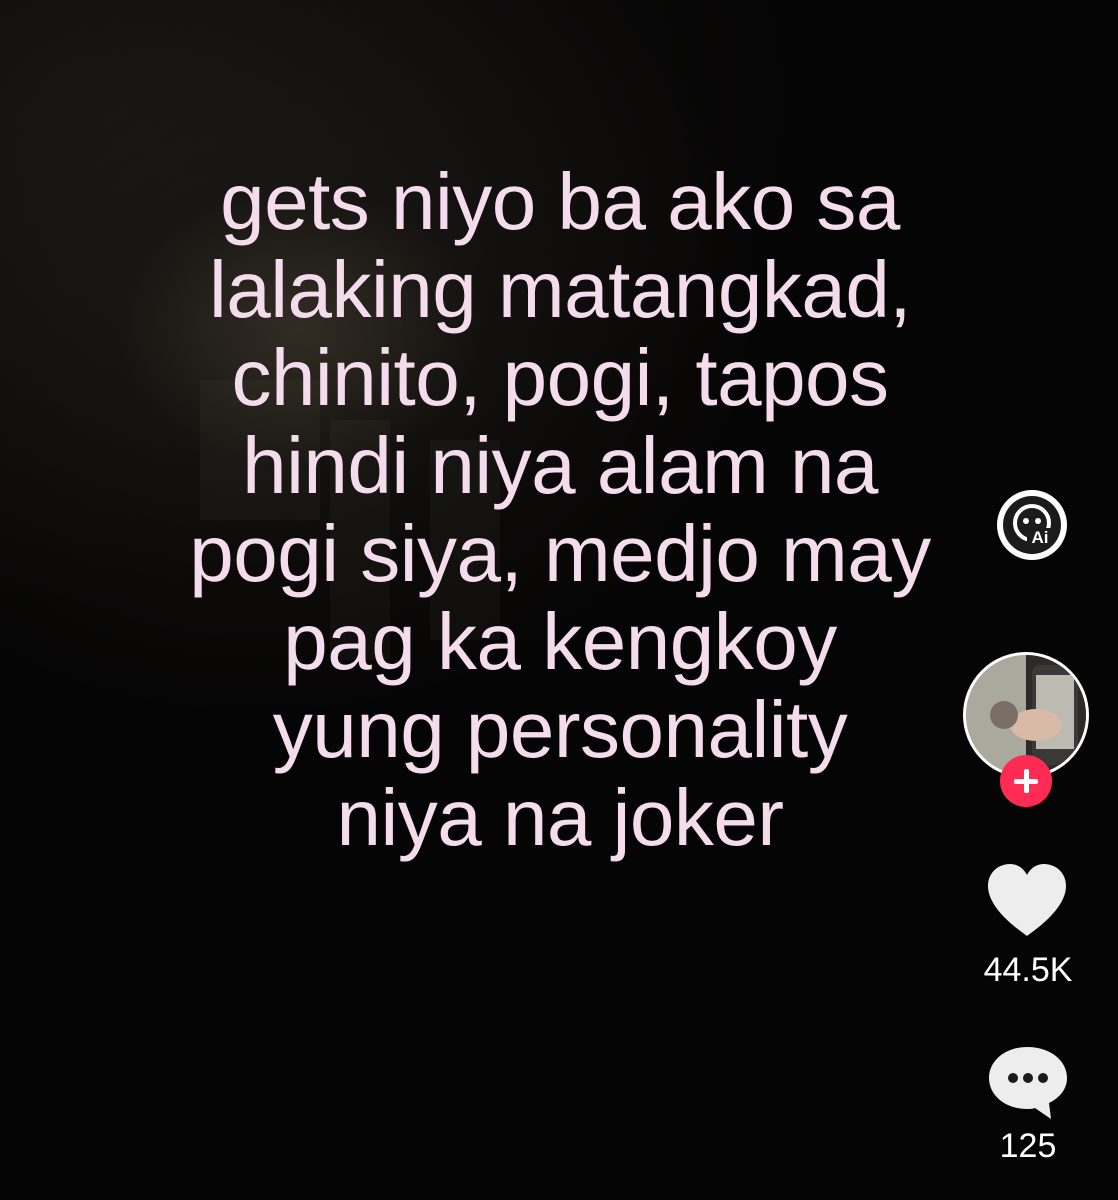  What do you see at coordinates (1028, 1146) in the screenshot?
I see `comment-count: 125` at bounding box center [1028, 1146].